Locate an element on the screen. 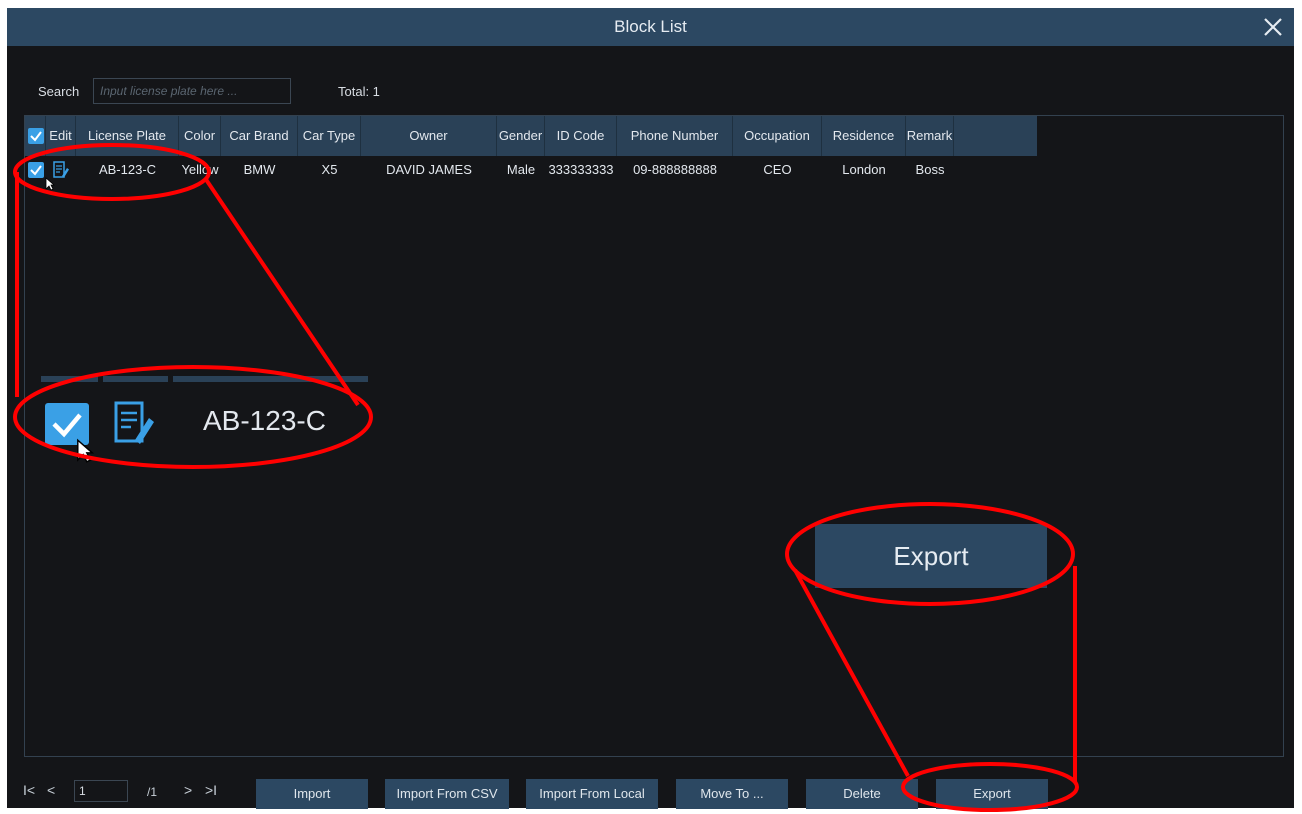  col-residence: Residence is located at coordinates (864, 136).